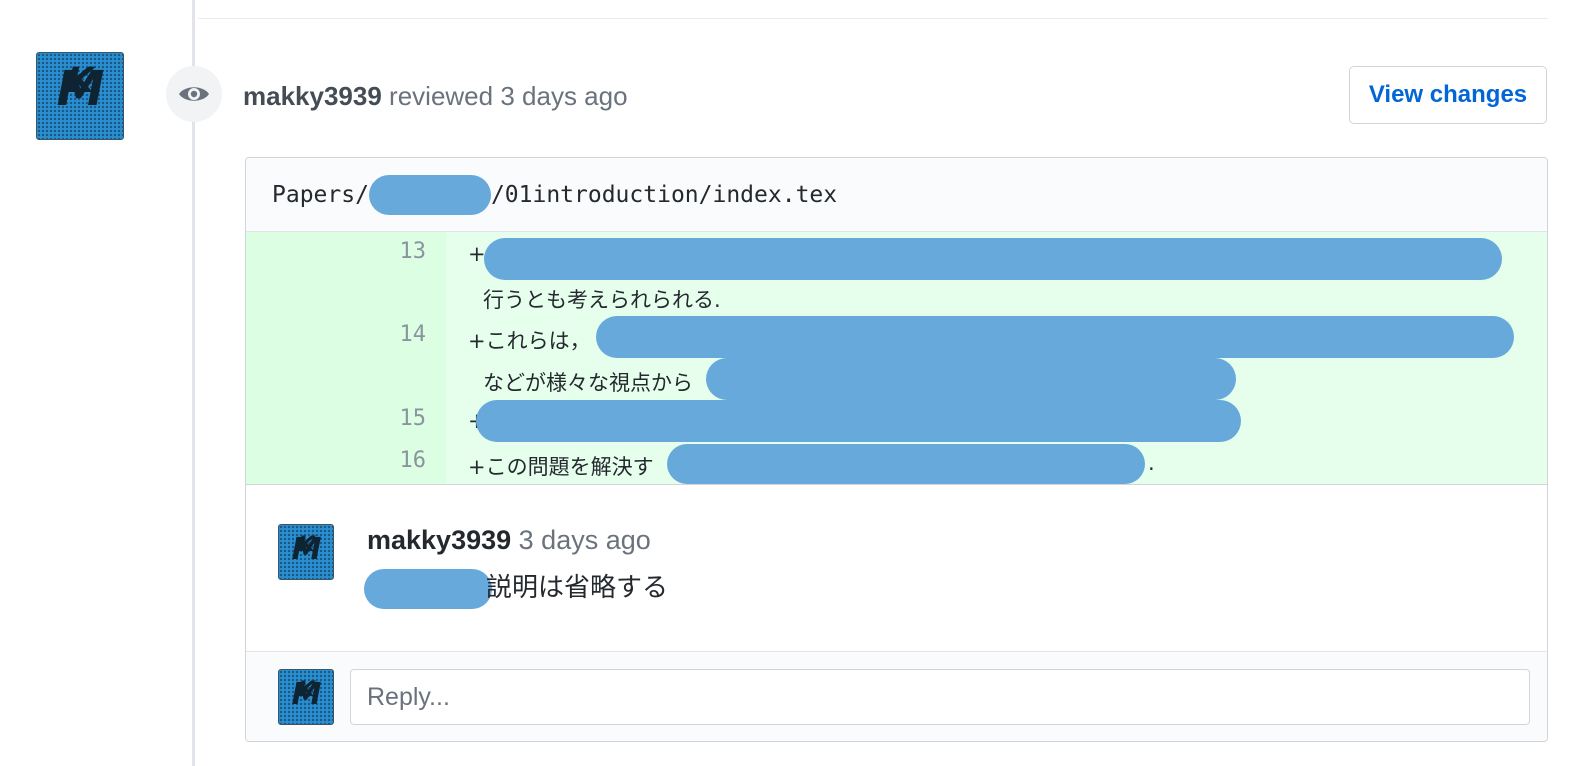 This screenshot has height=766, width=1576. I want to click on reply-avatar: MK, so click(306, 697).